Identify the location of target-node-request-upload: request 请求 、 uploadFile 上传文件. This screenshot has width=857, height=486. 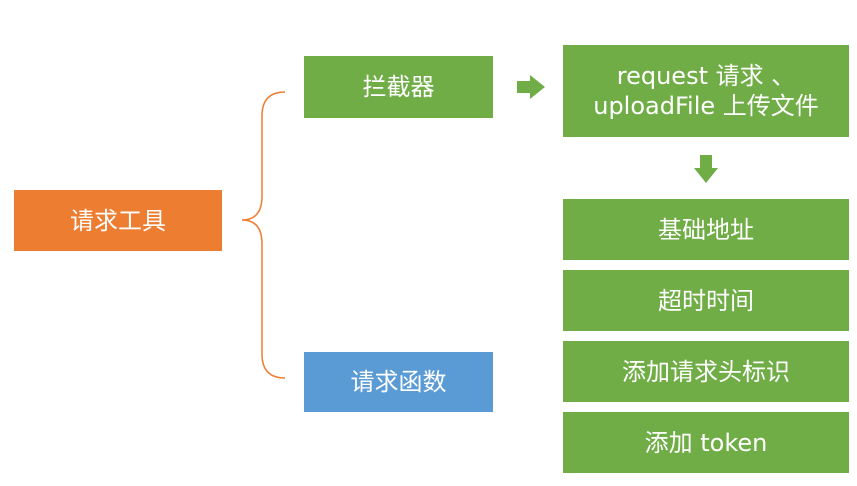
(706, 91).